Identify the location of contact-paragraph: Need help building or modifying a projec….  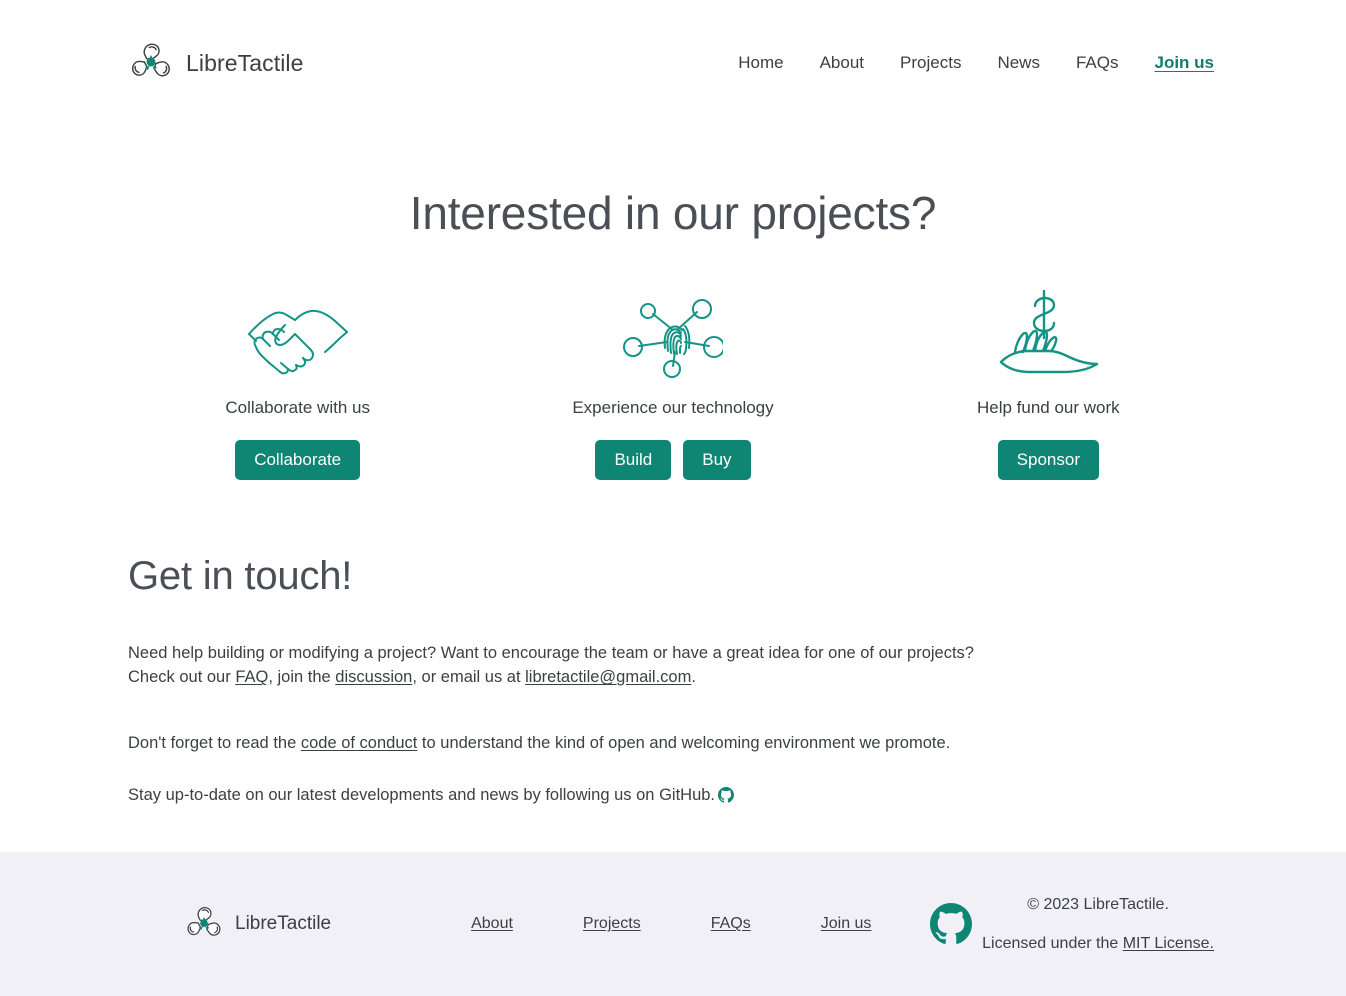
(562, 665).